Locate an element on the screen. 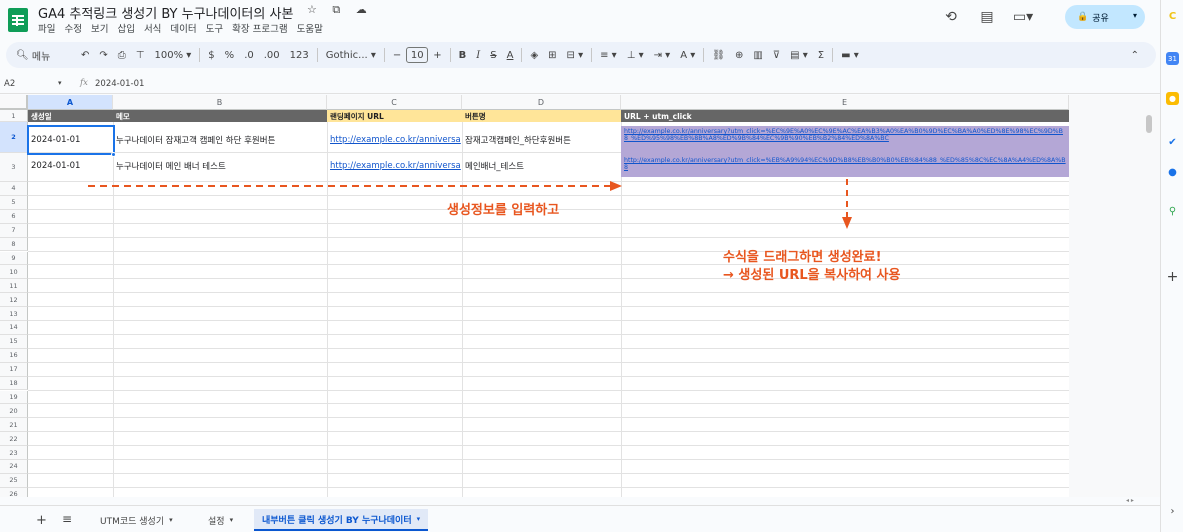 The width and height of the screenshot is (1183, 532). sheet-tab-internal-button: 내부버튼 클릭 생성기 BY 누구나데이터 ▾ is located at coordinates (341, 520).